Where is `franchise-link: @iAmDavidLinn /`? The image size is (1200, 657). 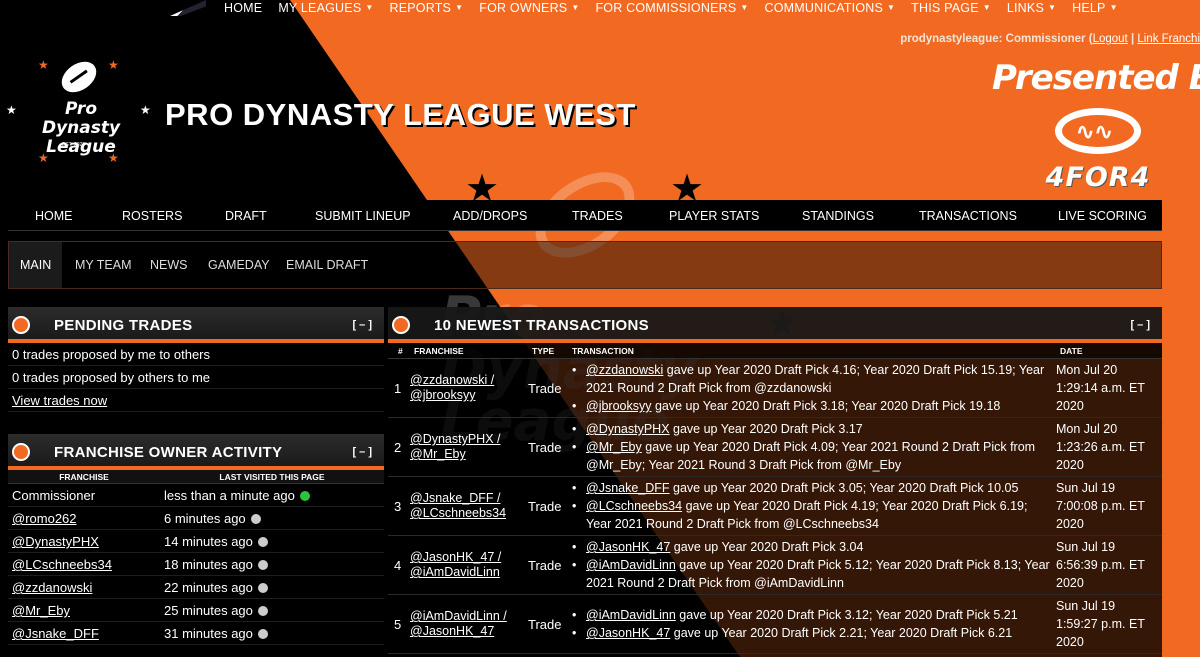
franchise-link: @iAmDavidLinn / is located at coordinates (469, 616).